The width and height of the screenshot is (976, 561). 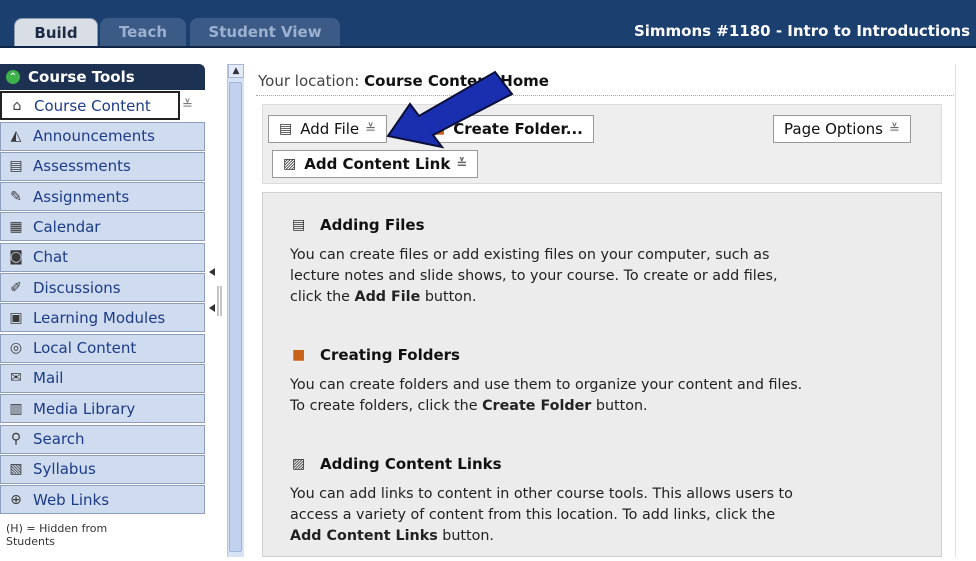 What do you see at coordinates (16, 196) in the screenshot?
I see `assignment-icon: ✎` at bounding box center [16, 196].